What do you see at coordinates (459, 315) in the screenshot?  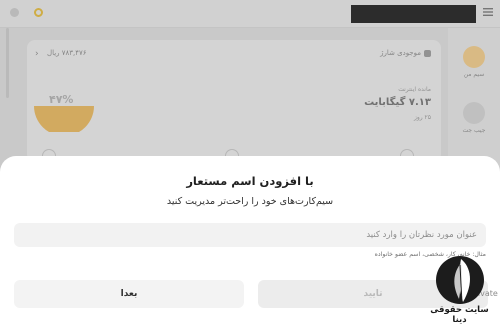 I see `watermark-text: سایت حقوقی دینا` at bounding box center [459, 315].